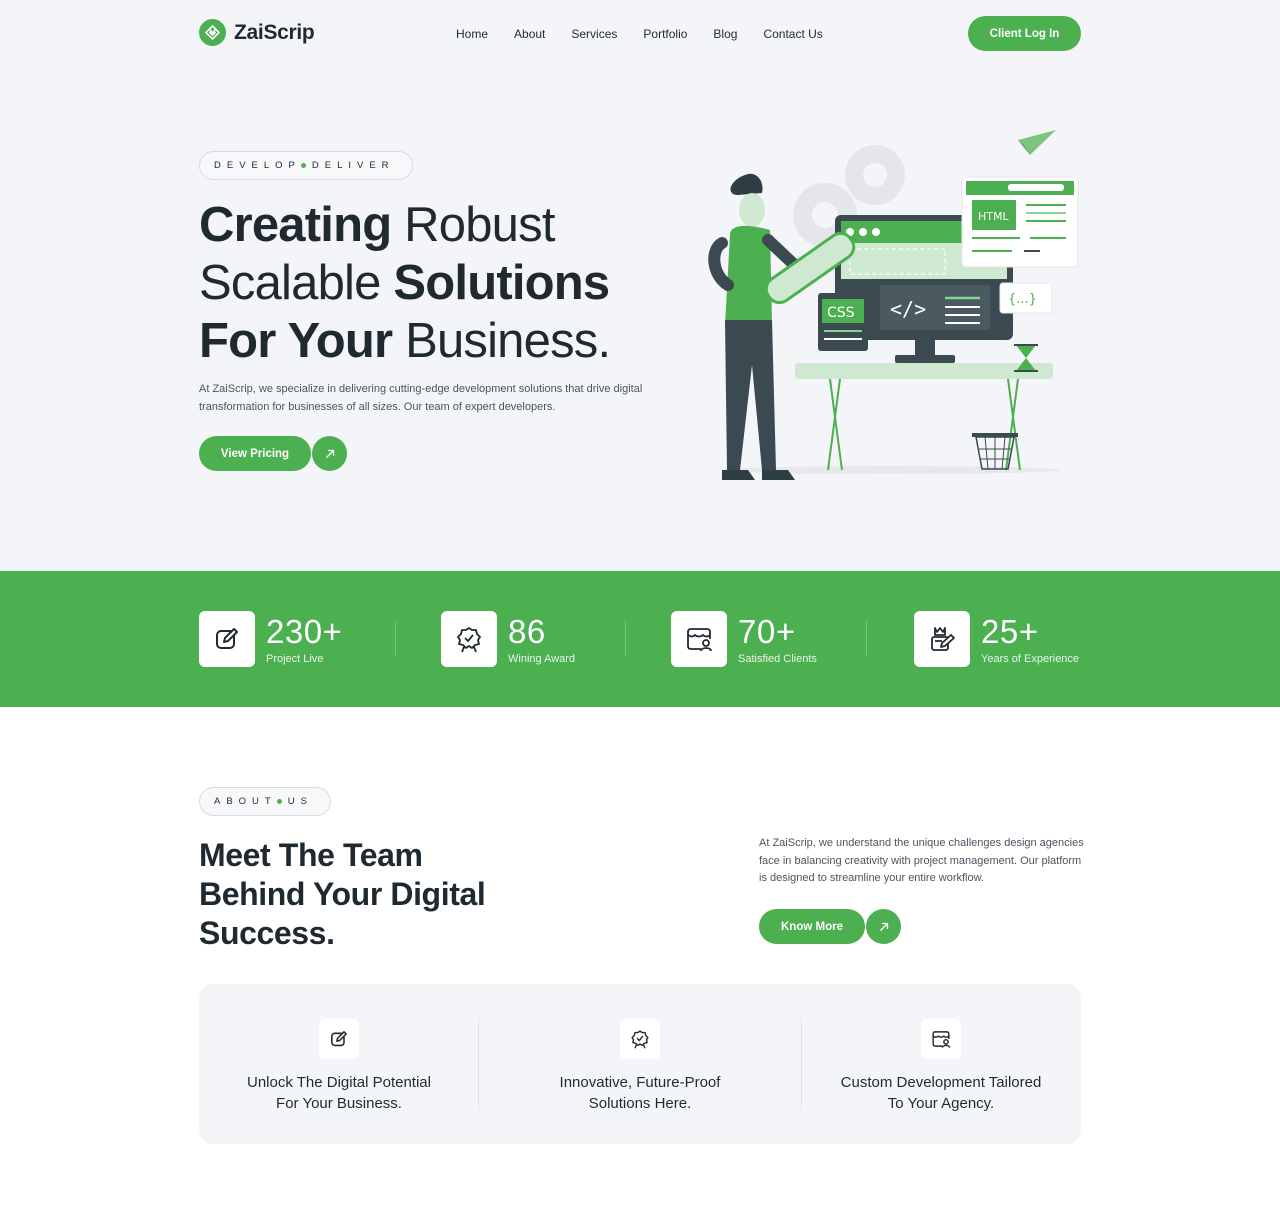 This screenshot has height=1212, width=1280. What do you see at coordinates (300, 801) in the screenshot?
I see `eyebrow-word-us: US` at bounding box center [300, 801].